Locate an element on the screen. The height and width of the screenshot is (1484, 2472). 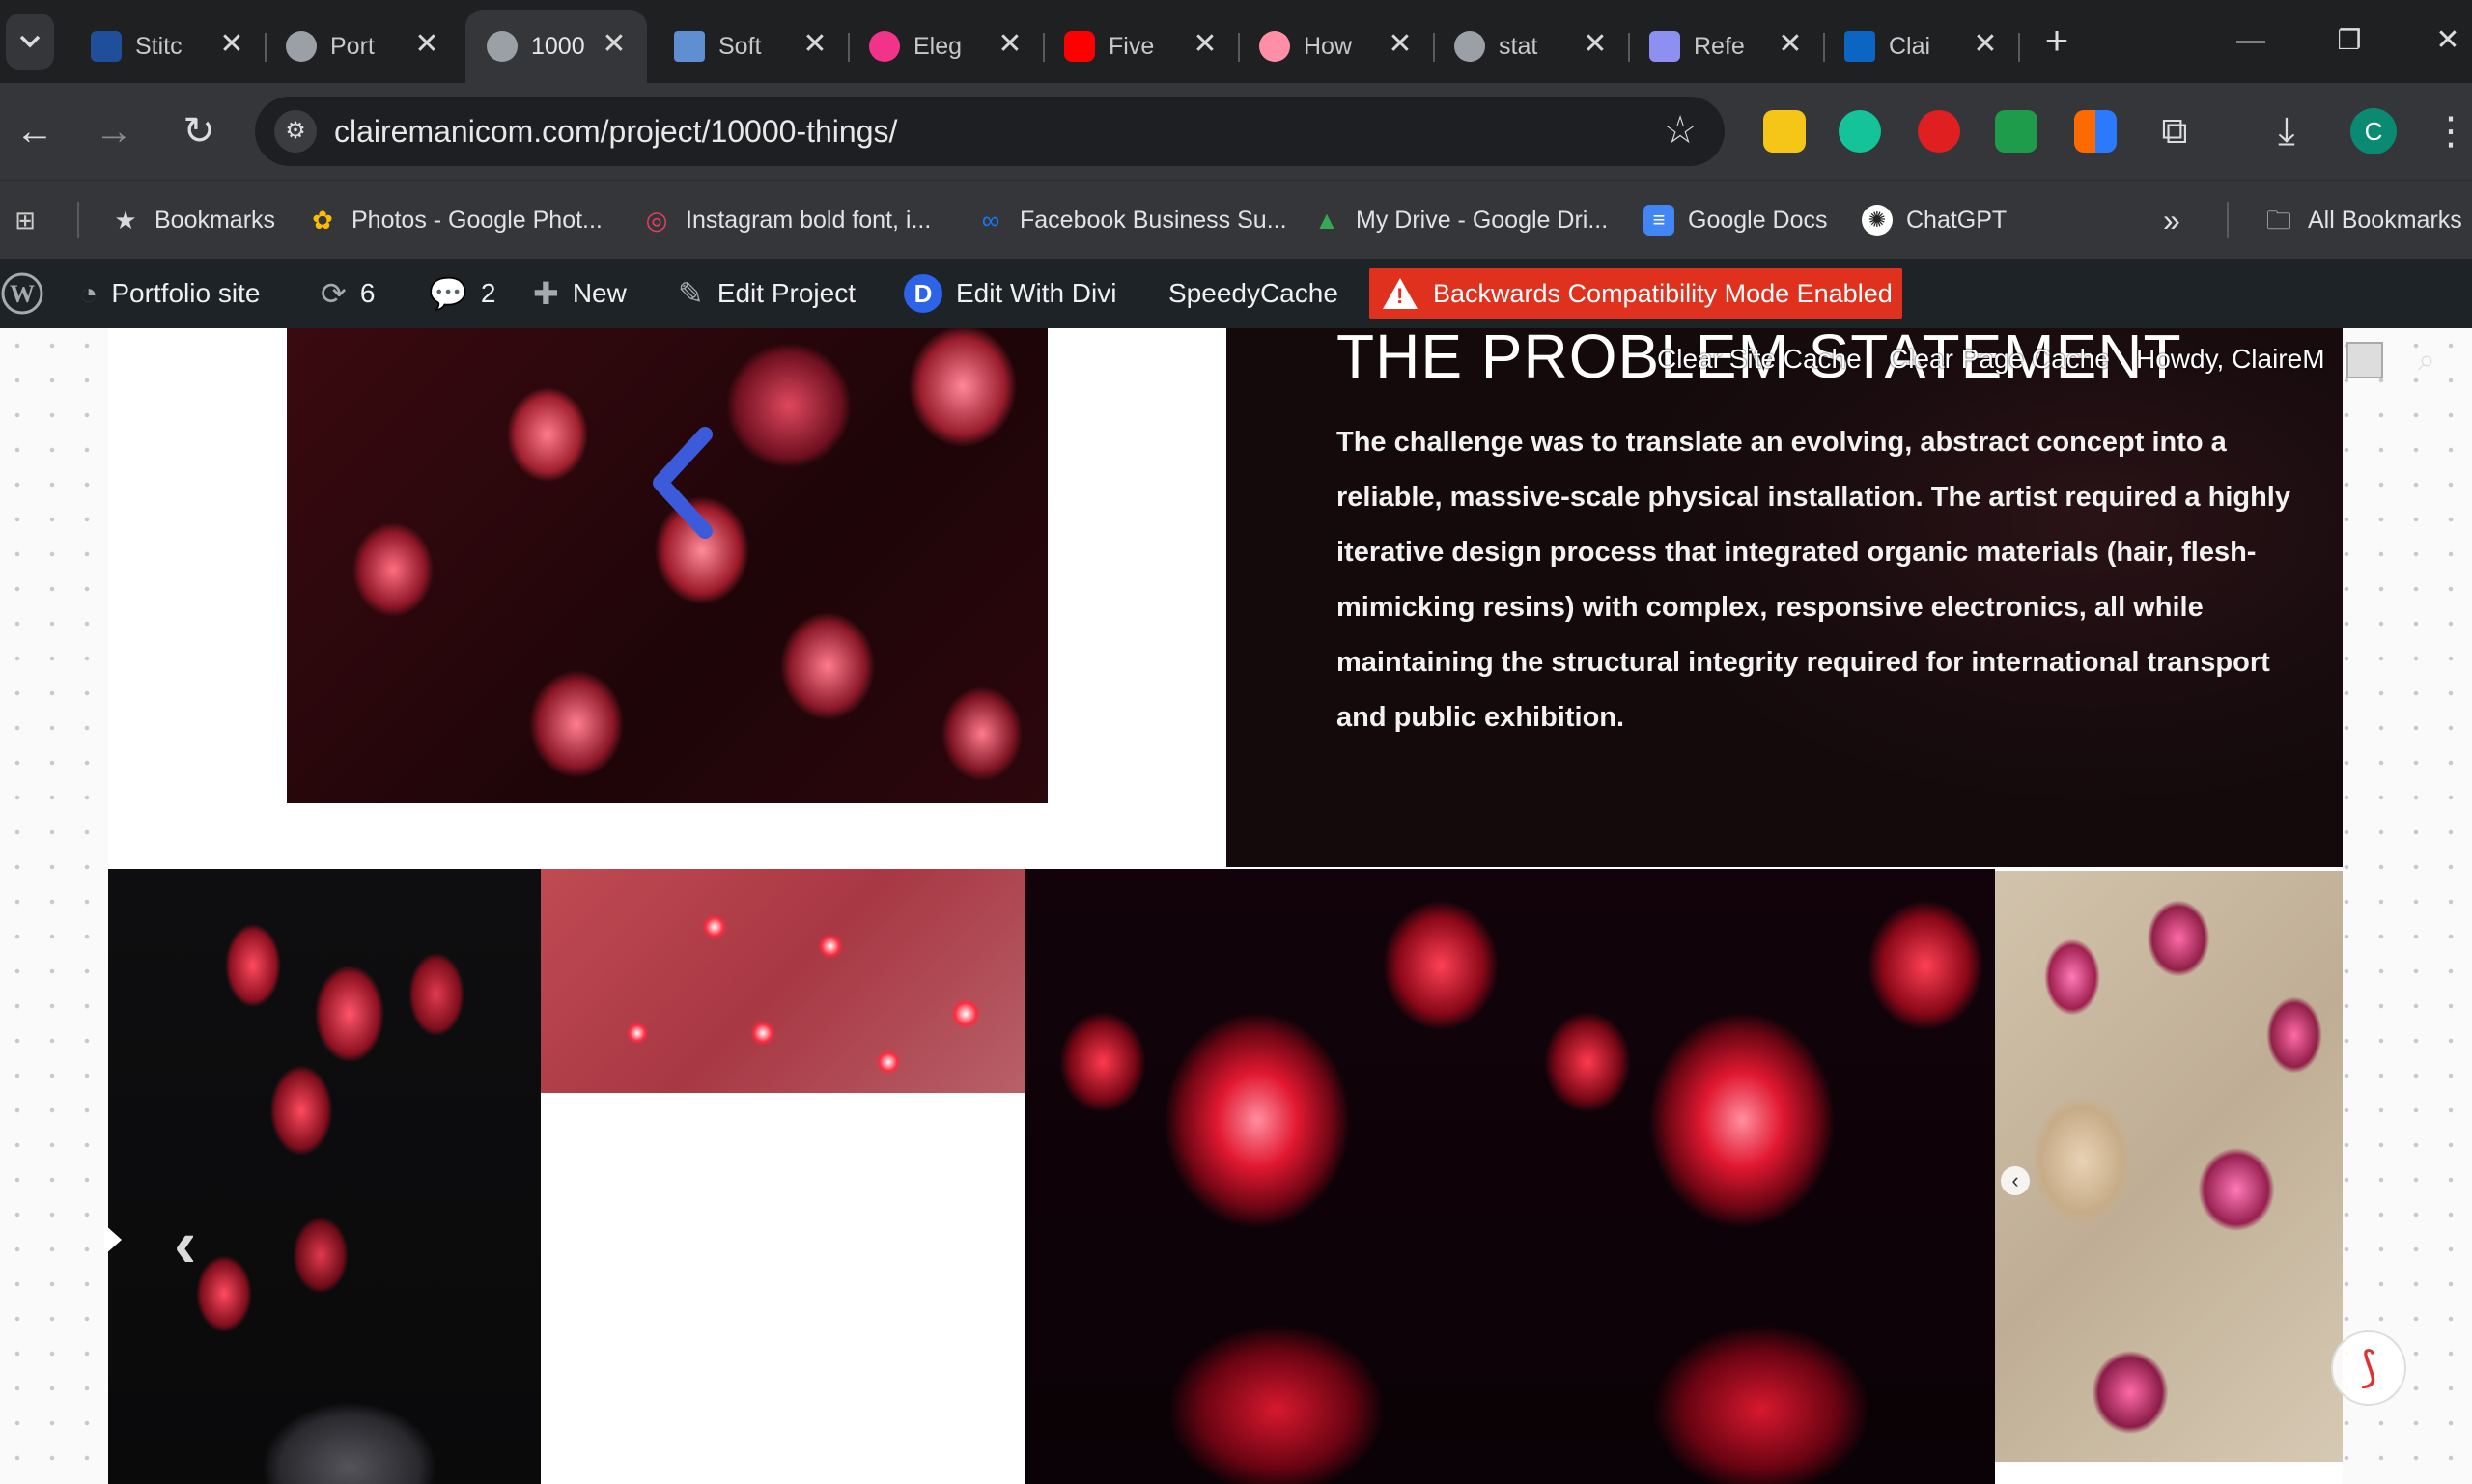
asterisk-icon is located at coordinates (1274, 47).